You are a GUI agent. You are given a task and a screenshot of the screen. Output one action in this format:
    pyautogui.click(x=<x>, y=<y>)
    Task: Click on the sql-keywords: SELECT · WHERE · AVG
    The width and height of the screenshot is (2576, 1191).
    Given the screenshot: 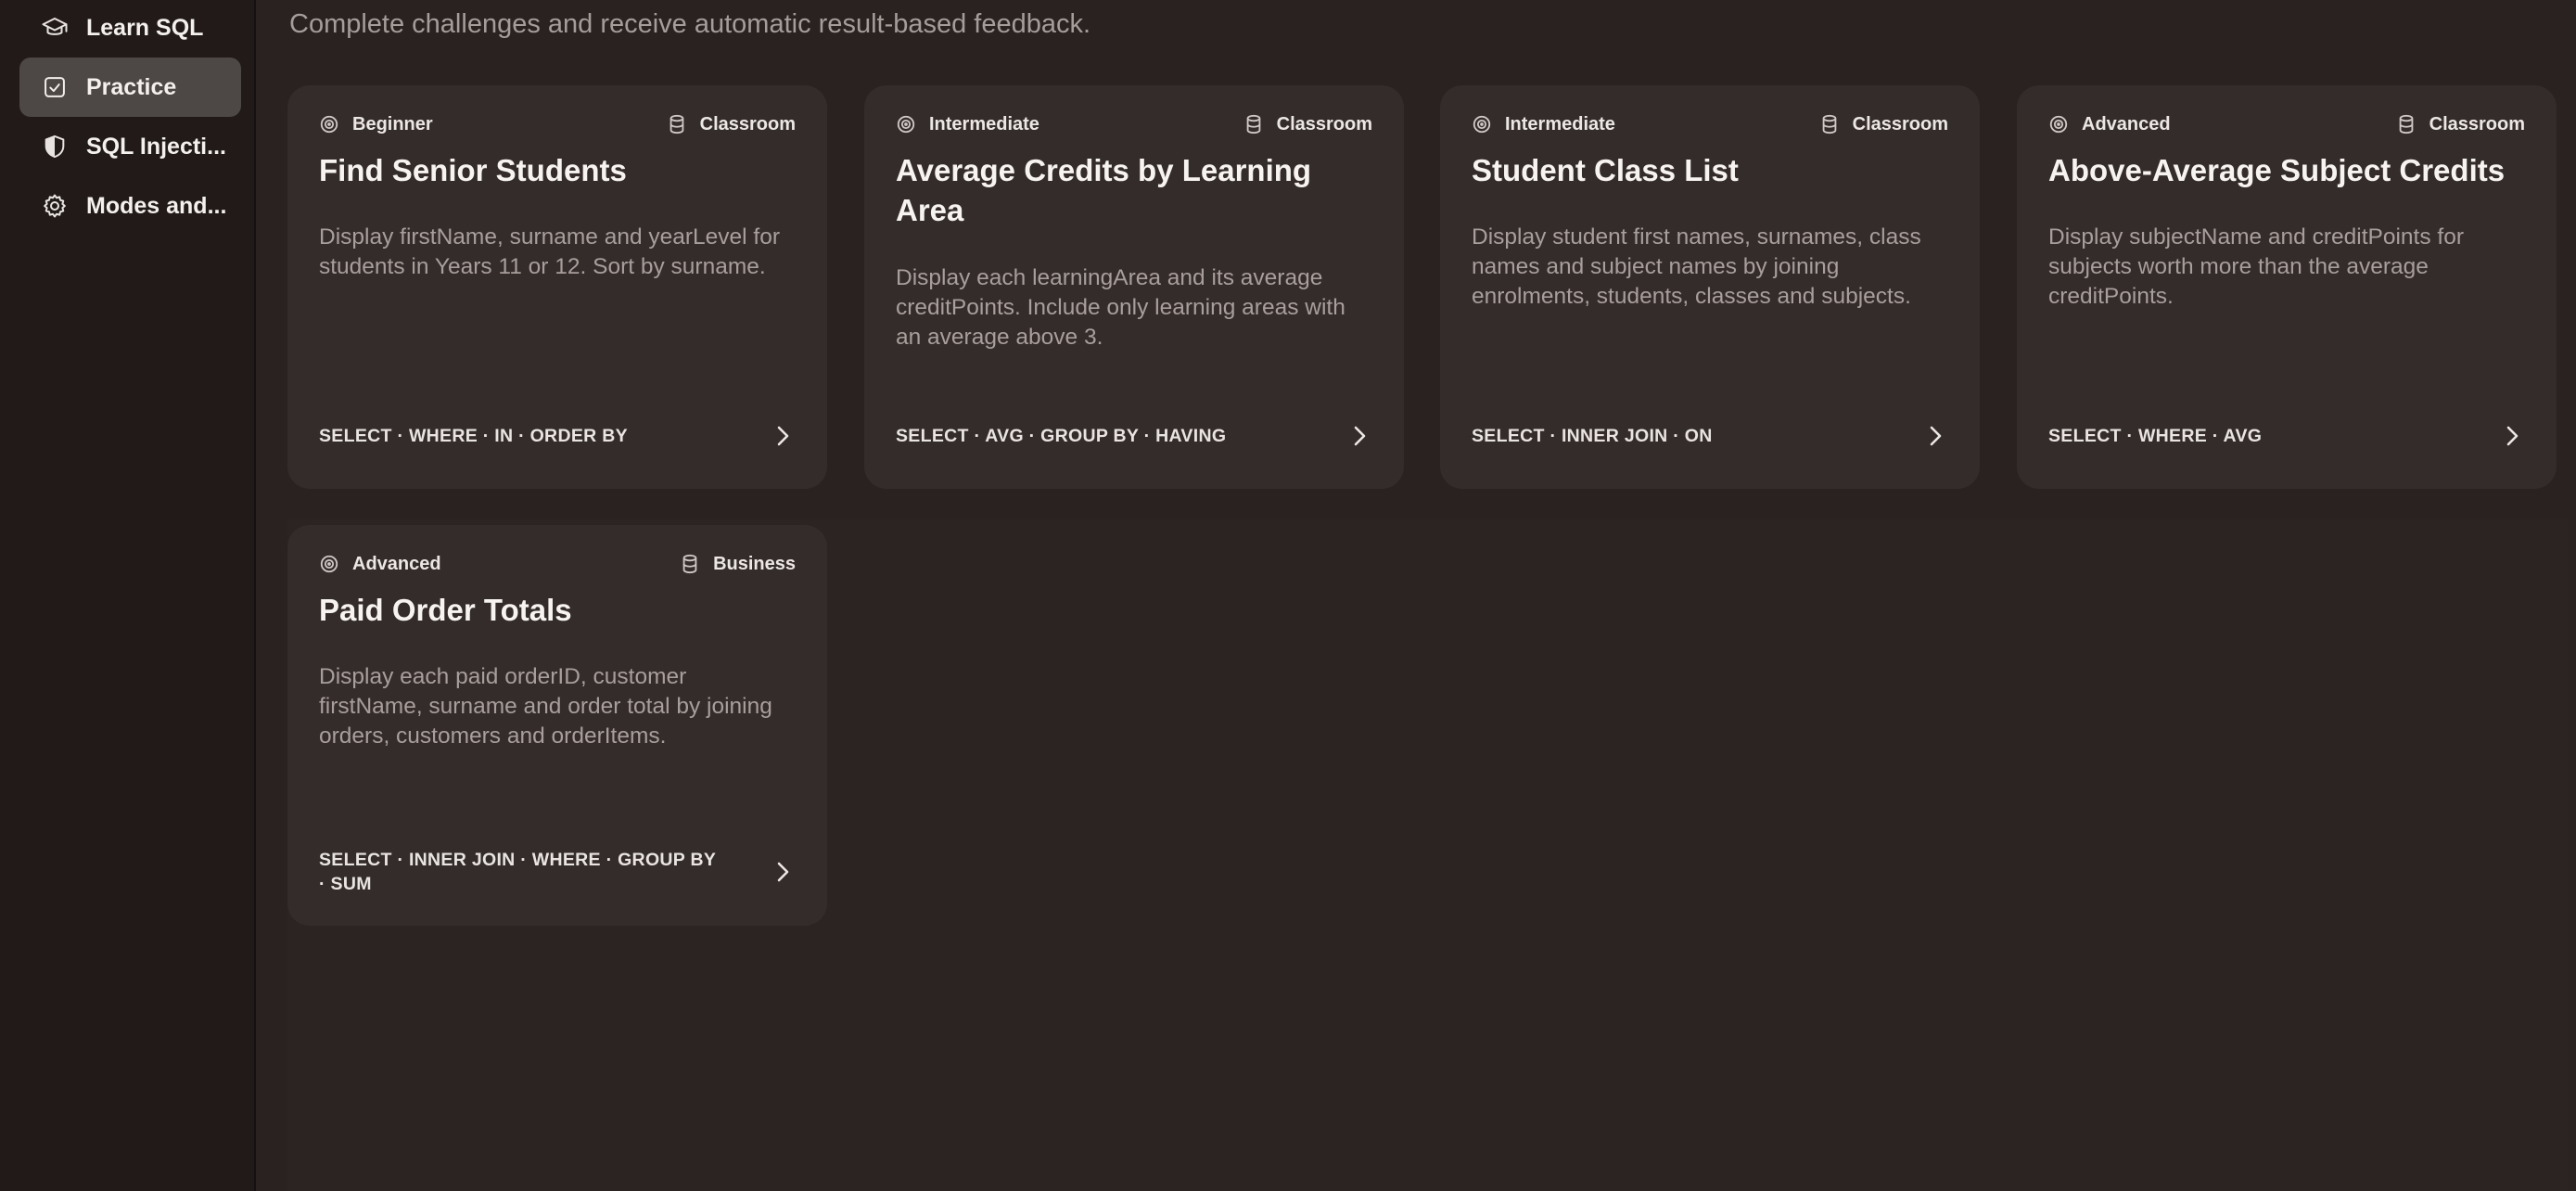 What is the action you would take?
    pyautogui.click(x=2155, y=436)
    